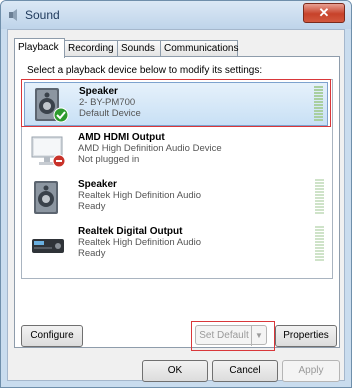 This screenshot has width=352, height=388. What do you see at coordinates (61, 115) in the screenshot?
I see `check-badge-icon` at bounding box center [61, 115].